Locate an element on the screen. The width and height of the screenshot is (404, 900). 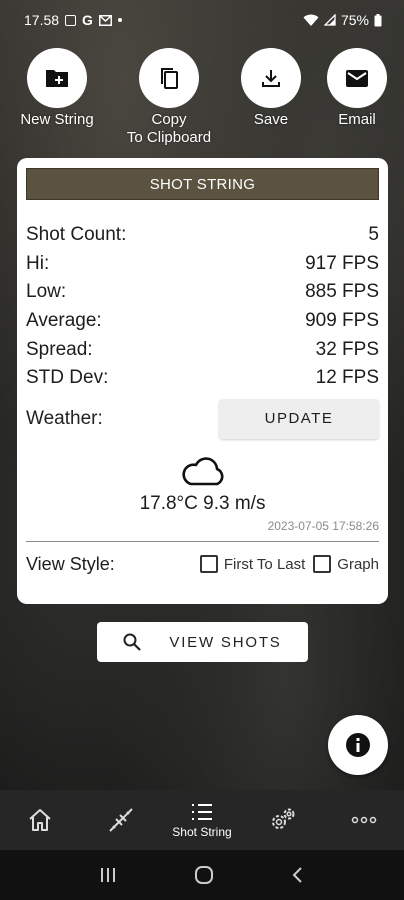
stat-row-hi: Hi: 917 FPS is located at coordinates (202, 264).